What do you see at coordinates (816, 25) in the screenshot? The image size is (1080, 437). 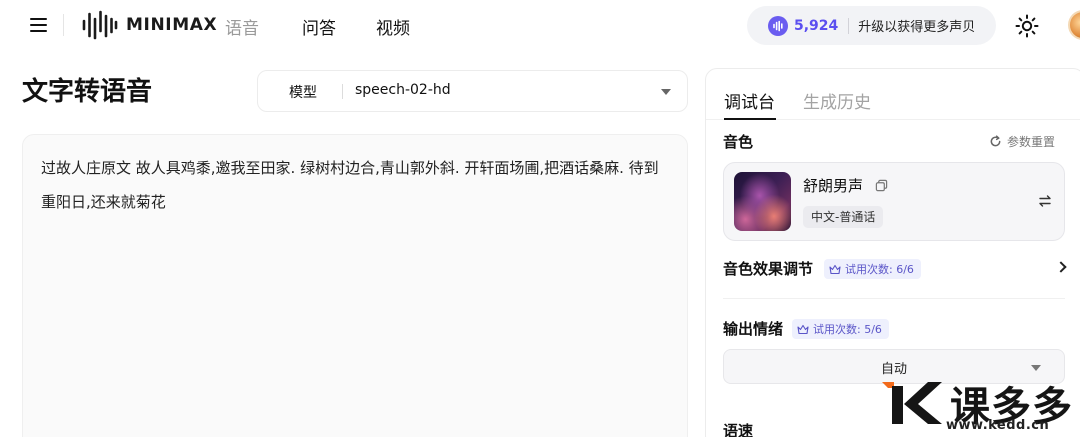 I see `credits-amount: 5,924` at bounding box center [816, 25].